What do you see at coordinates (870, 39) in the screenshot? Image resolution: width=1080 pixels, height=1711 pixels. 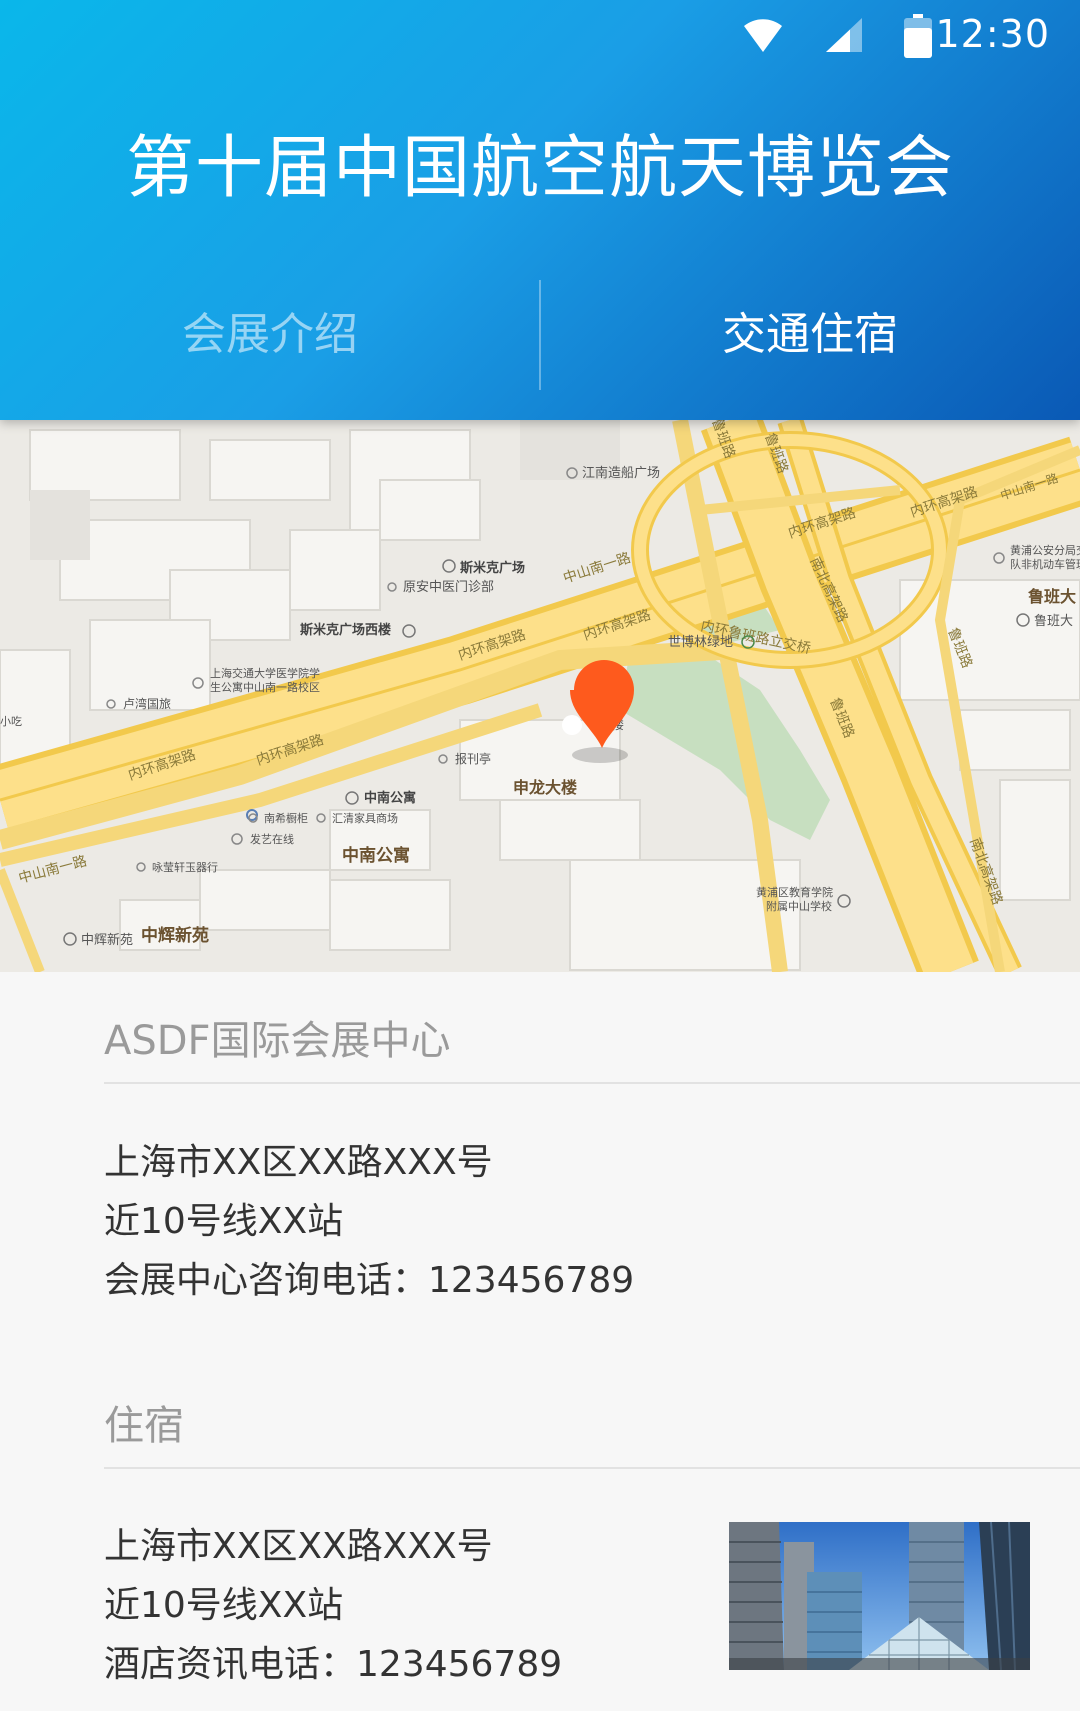 I see `status-bar: 12:30` at bounding box center [870, 39].